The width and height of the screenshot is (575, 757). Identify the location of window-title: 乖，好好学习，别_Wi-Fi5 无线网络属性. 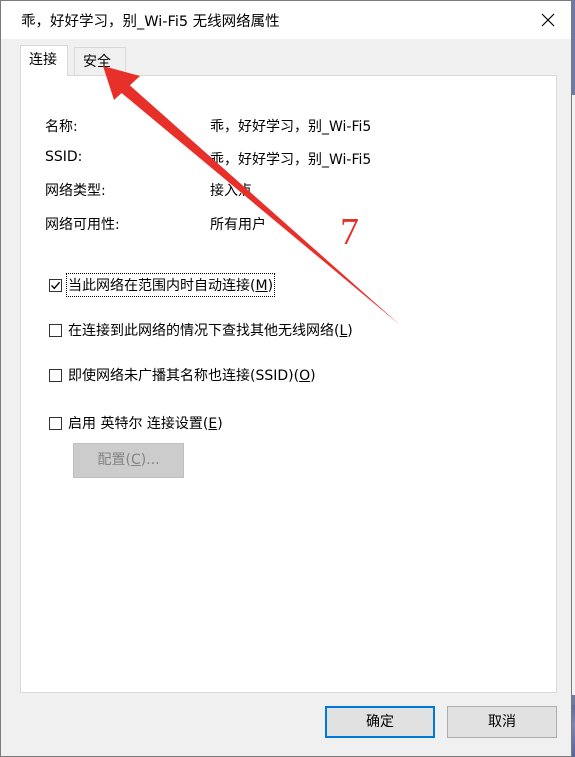
(150, 22).